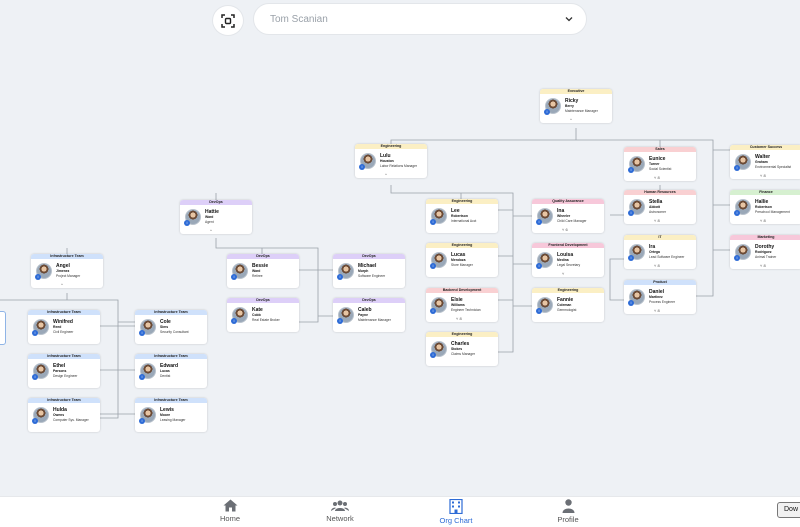 Image resolution: width=800 pixels, height=527 pixels. Describe the element at coordinates (568, 305) in the screenshot. I see `employee-card: Engineering i Fannie Coleman Gemmologist` at that location.